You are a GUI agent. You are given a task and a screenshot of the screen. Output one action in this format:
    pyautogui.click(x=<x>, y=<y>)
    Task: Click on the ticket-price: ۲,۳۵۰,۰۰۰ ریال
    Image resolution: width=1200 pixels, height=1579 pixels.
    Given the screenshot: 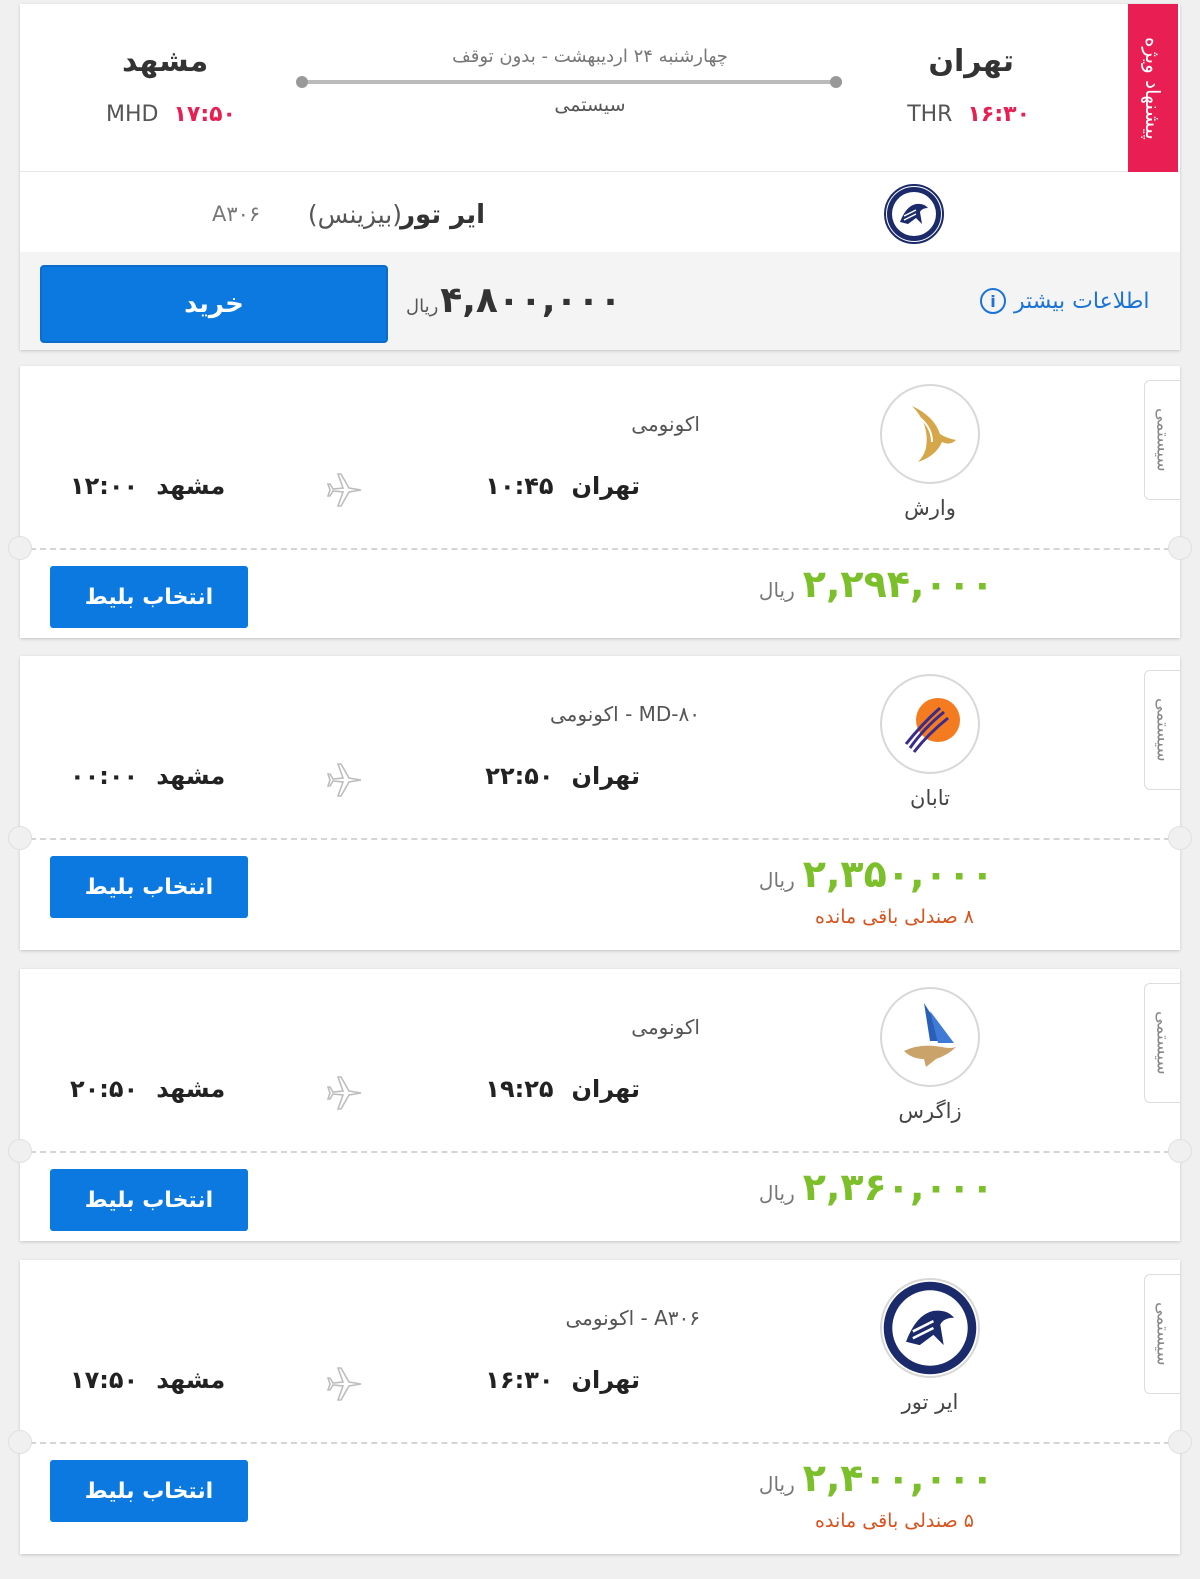 What is the action you would take?
    pyautogui.click(x=876, y=874)
    